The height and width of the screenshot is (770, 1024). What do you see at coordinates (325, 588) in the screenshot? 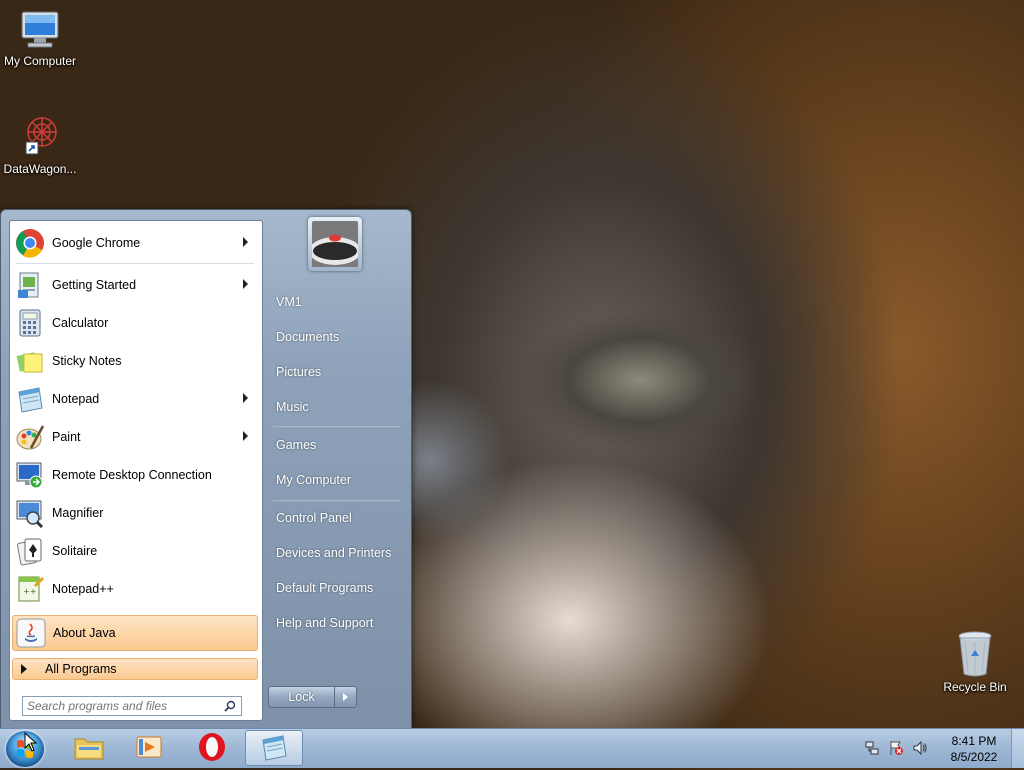
I see `right-item-label: Default Programs` at bounding box center [325, 588].